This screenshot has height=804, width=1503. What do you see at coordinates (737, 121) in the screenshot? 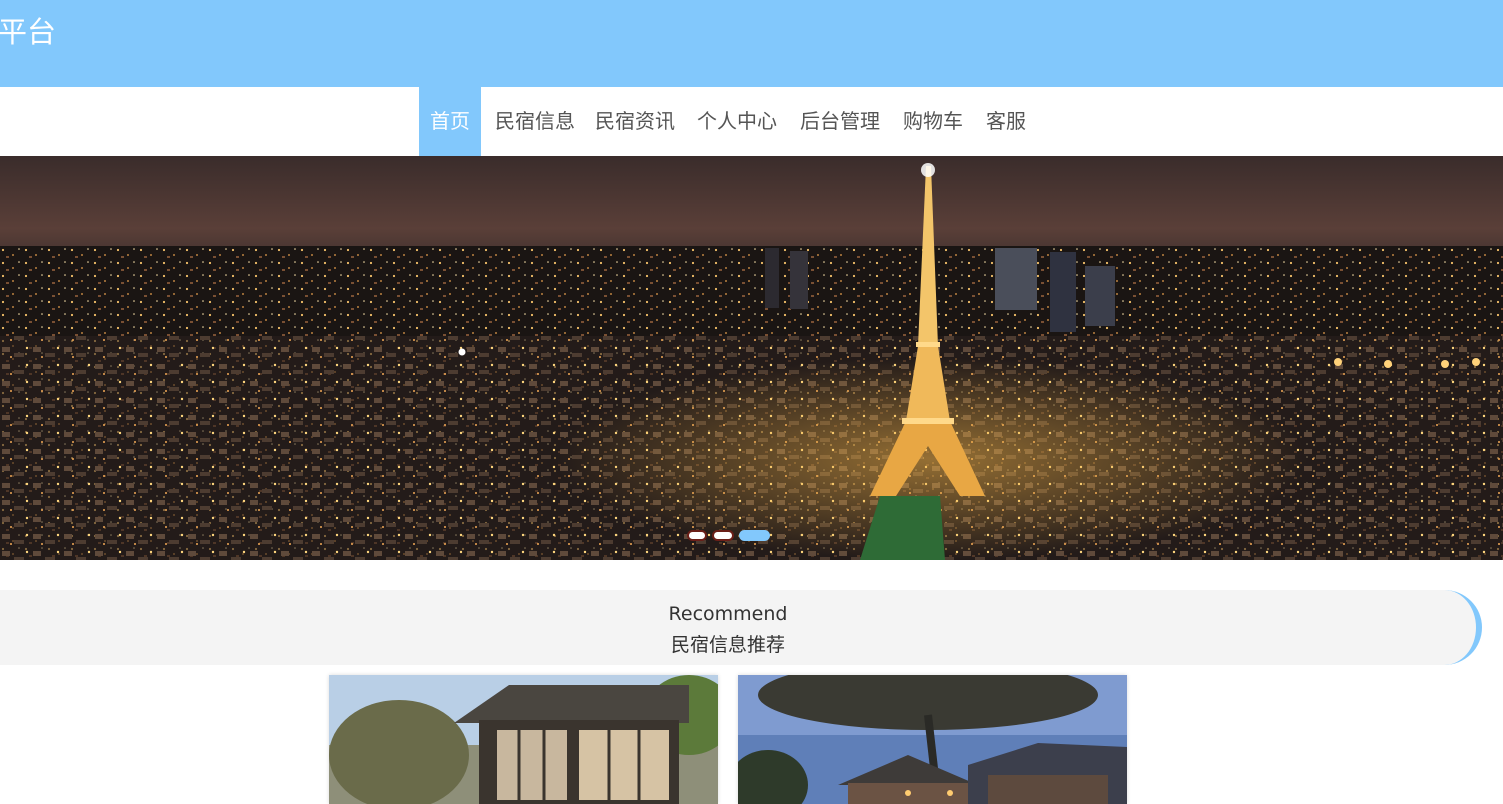
I see `nav-item-personal-center: 个人中心` at bounding box center [737, 121].